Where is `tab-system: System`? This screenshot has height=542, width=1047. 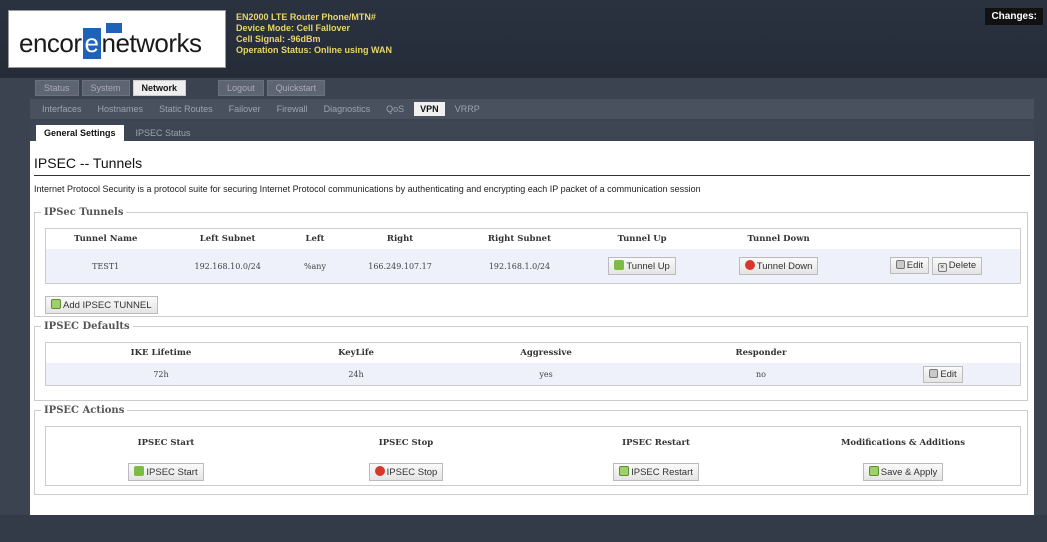
tab-system: System is located at coordinates (105, 88).